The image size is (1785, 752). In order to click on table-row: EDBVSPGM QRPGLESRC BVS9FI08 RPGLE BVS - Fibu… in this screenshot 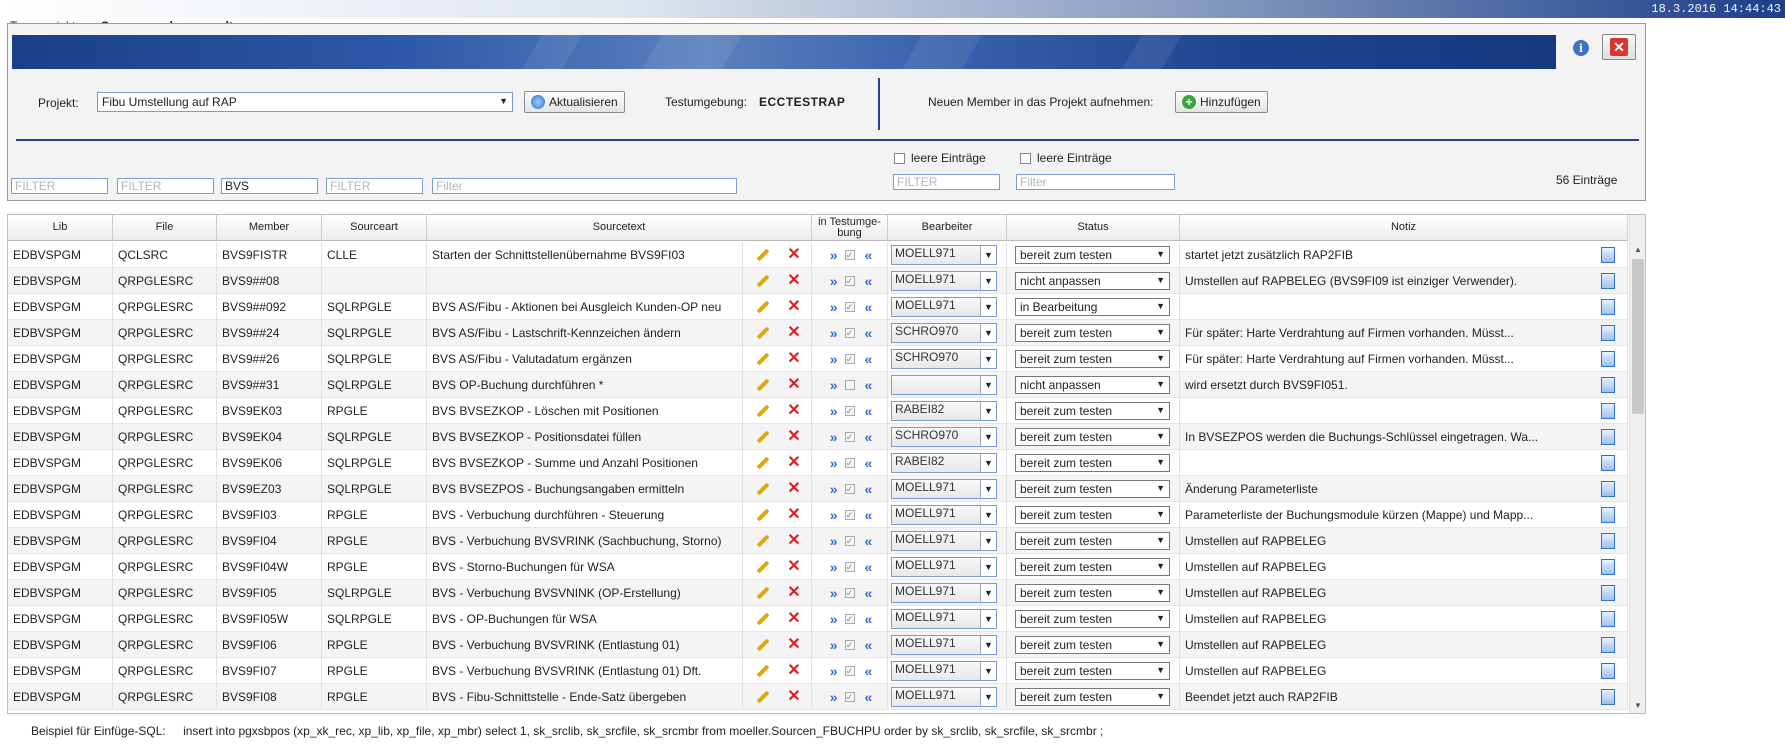, I will do `click(818, 696)`.